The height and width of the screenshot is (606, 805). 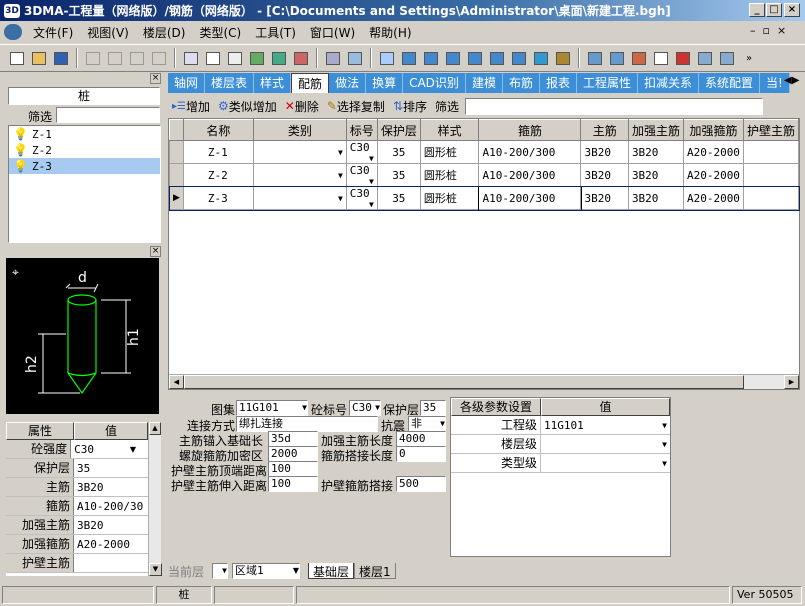 What do you see at coordinates (560, 444) in the screenshot?
I see `param-row: 楼层级 ▼` at bounding box center [560, 444].